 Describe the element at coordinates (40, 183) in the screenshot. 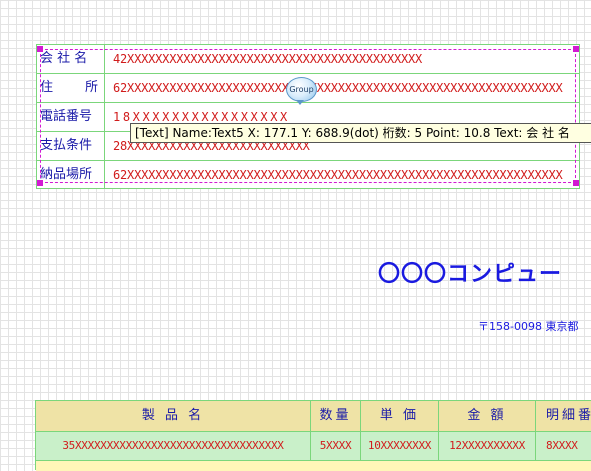

I see `resize-handle-bottom-left` at that location.